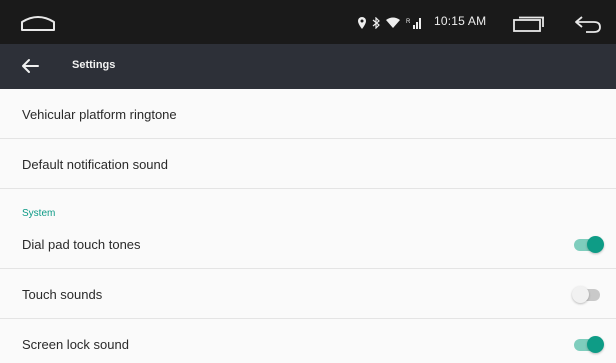  What do you see at coordinates (94, 65) in the screenshot?
I see `page-title: Settings` at bounding box center [94, 65].